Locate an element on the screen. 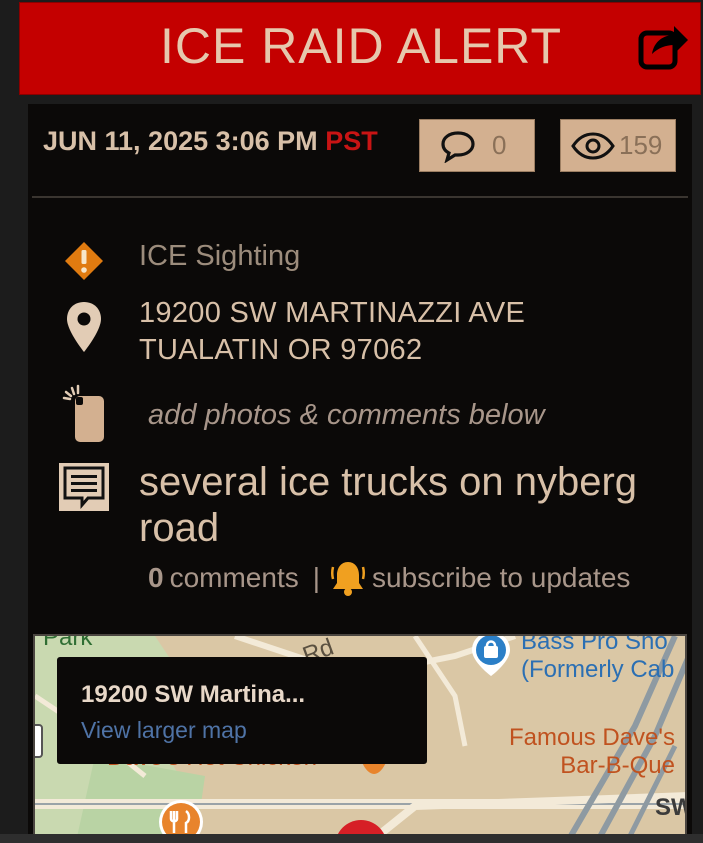 Image resolution: width=703 pixels, height=843 pixels. famous-daves-line-2: Bar-B-Que is located at coordinates (617, 765).